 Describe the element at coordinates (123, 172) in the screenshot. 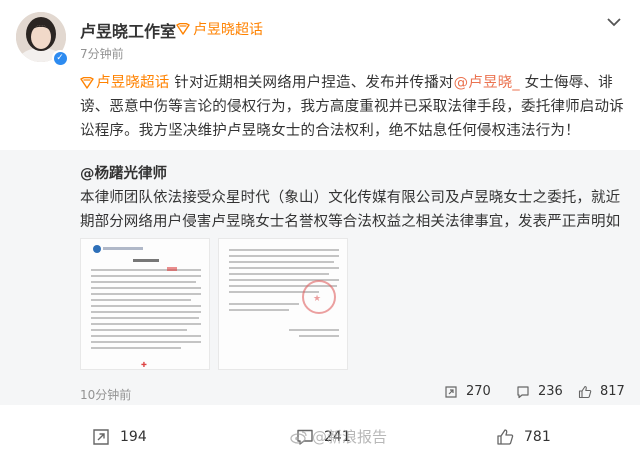

I see `repost-author: @杨躇光律师` at that location.